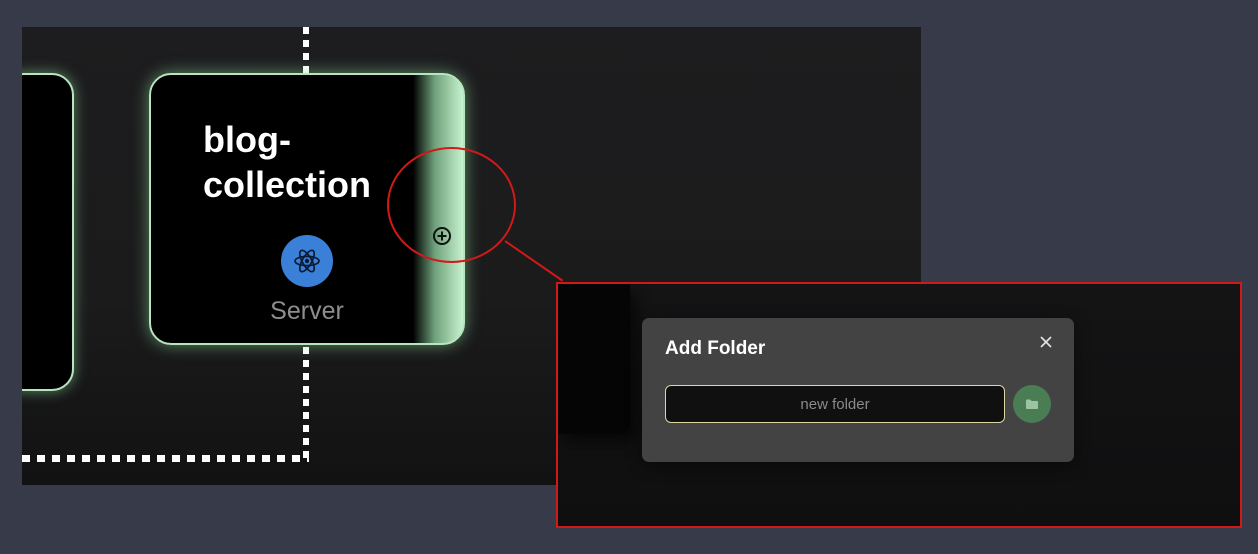 This screenshot has height=554, width=1258. Describe the element at coordinates (307, 311) in the screenshot. I see `node-type-label: Server` at that location.